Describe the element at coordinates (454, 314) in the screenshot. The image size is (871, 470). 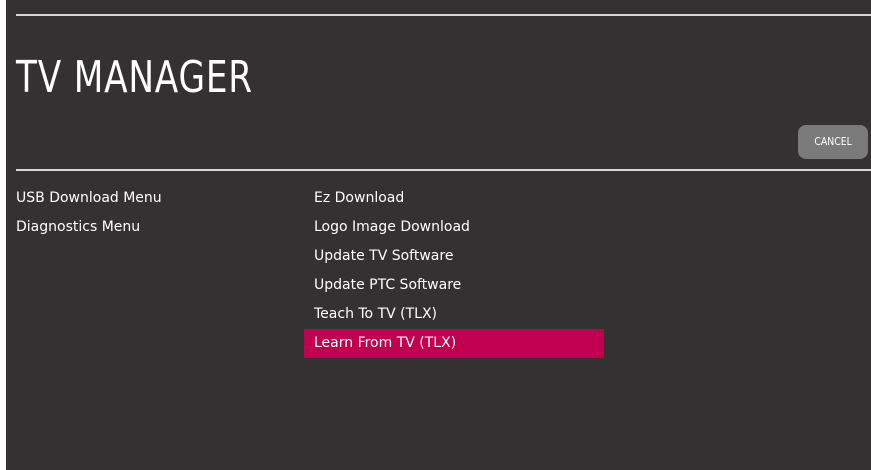
I see `submenu-item-teach-to-tv: Teach To TV (TLX)` at that location.